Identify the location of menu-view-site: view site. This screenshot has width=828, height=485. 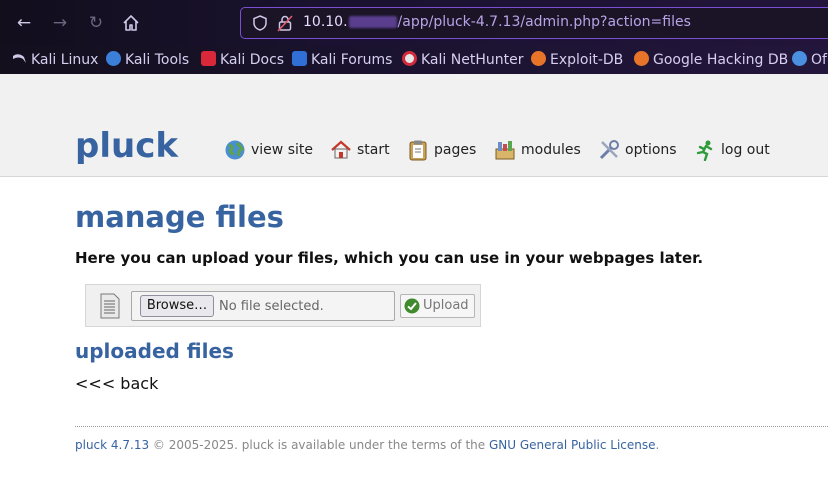
(268, 150).